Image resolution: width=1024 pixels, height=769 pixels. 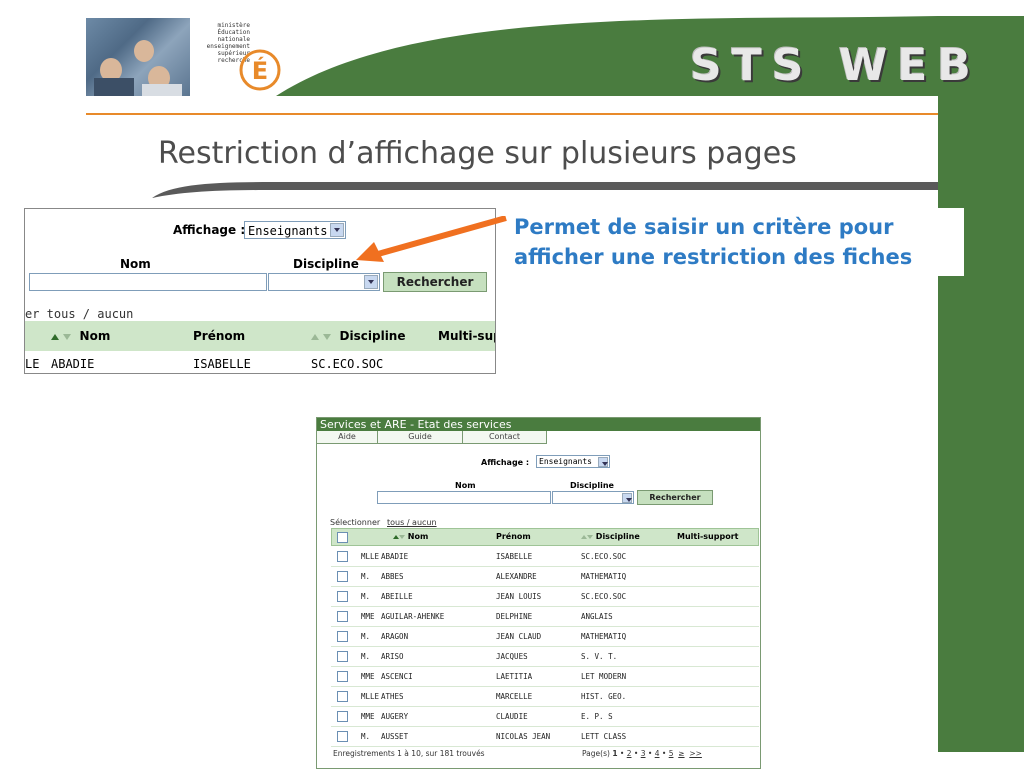 I want to click on nom-label: Nom, so click(x=465, y=485).